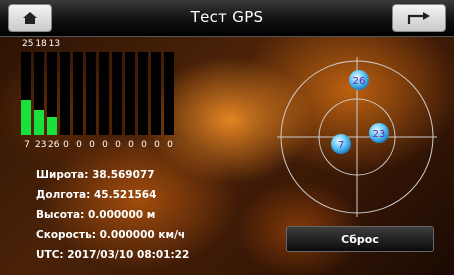 This screenshot has height=275, width=454. I want to click on utc-row: UTC: 2017/03/10 08:01:22, so click(112, 255).